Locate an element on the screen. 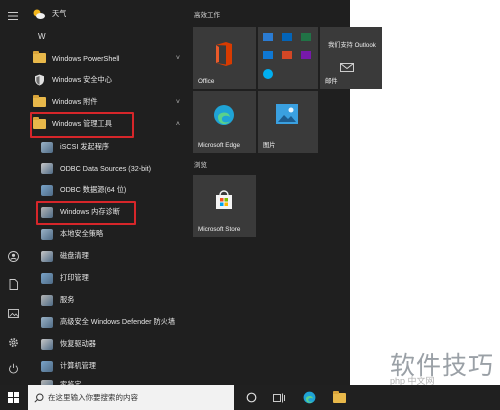 The width and height of the screenshot is (500, 410). tile-mail: 我们支持 Outlook 邮件 is located at coordinates (351, 58).